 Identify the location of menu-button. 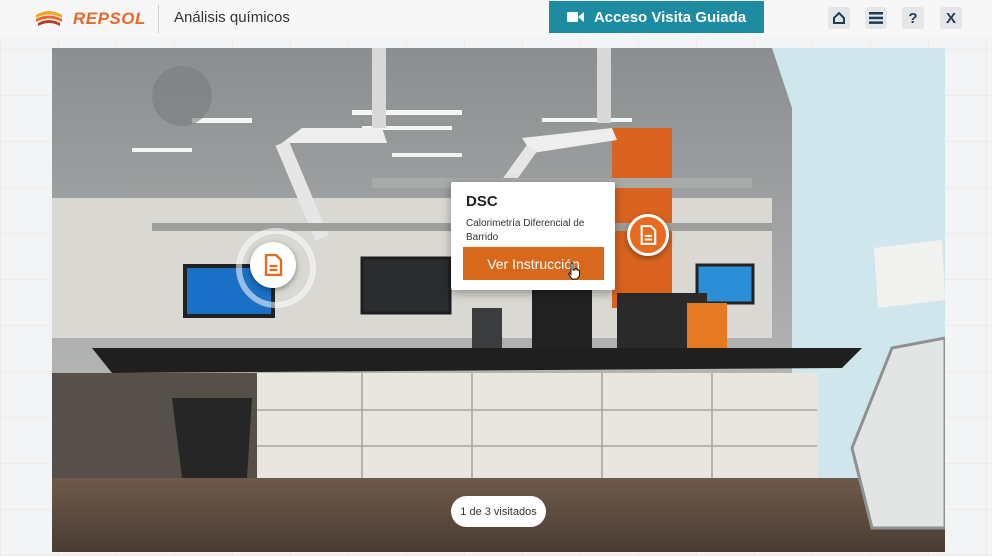
(876, 18).